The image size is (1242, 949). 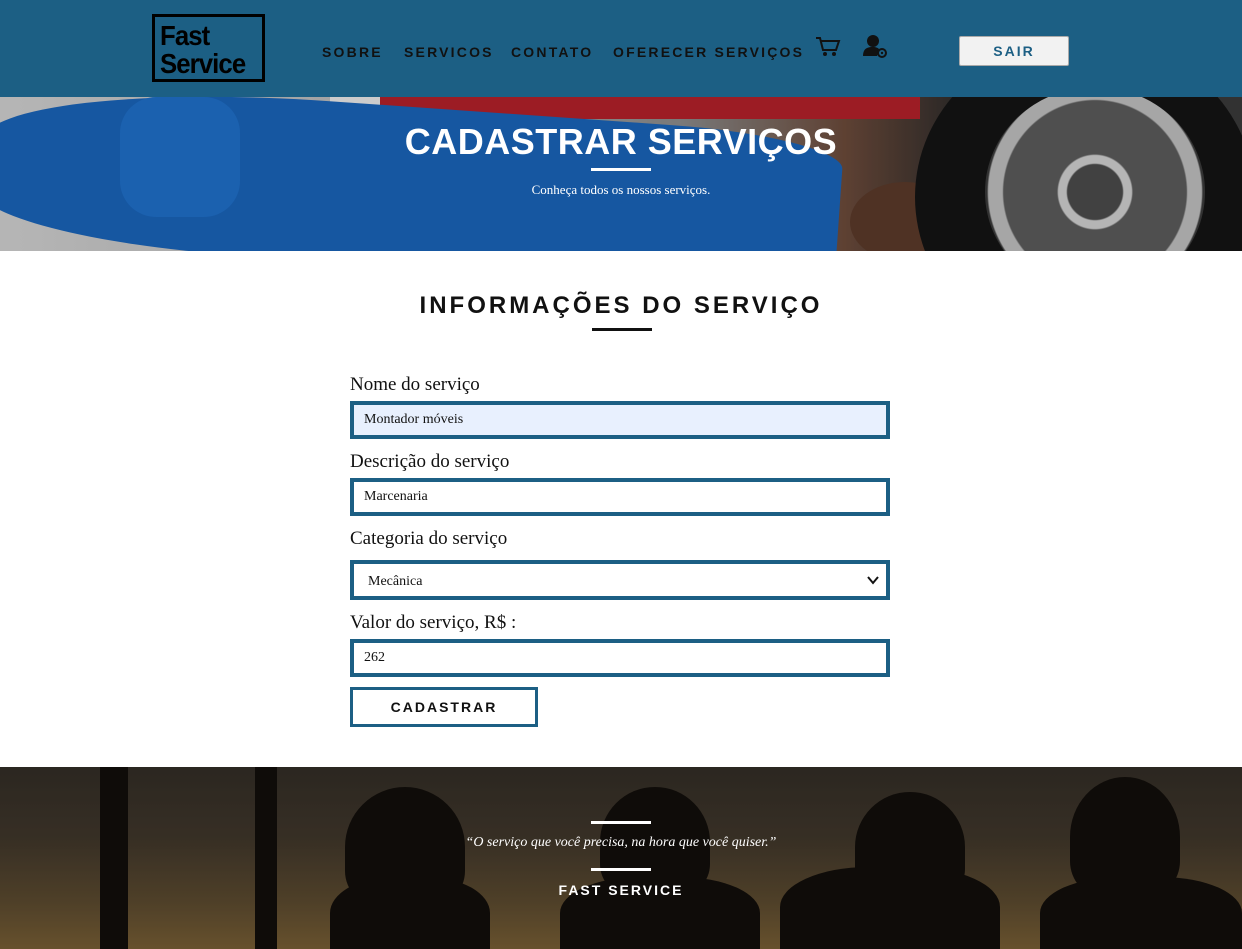 I want to click on service-category-select: Mecânica, so click(x=620, y=580).